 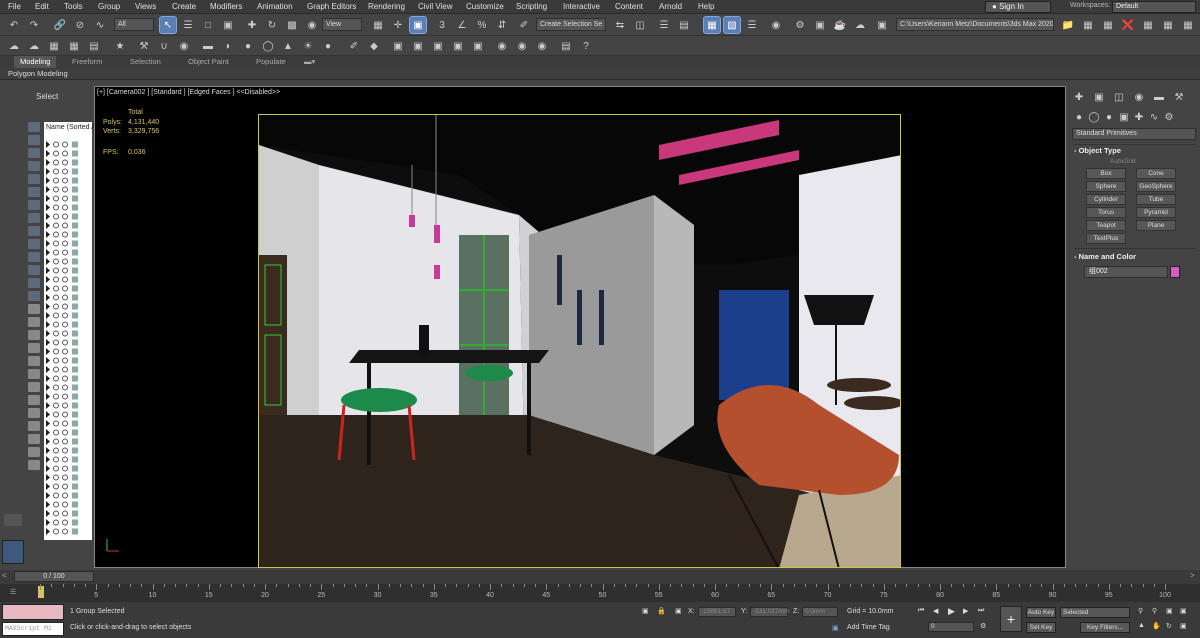 I want to click on maxscript-mini-listener: MAXScript Mi, so click(x=33, y=629).